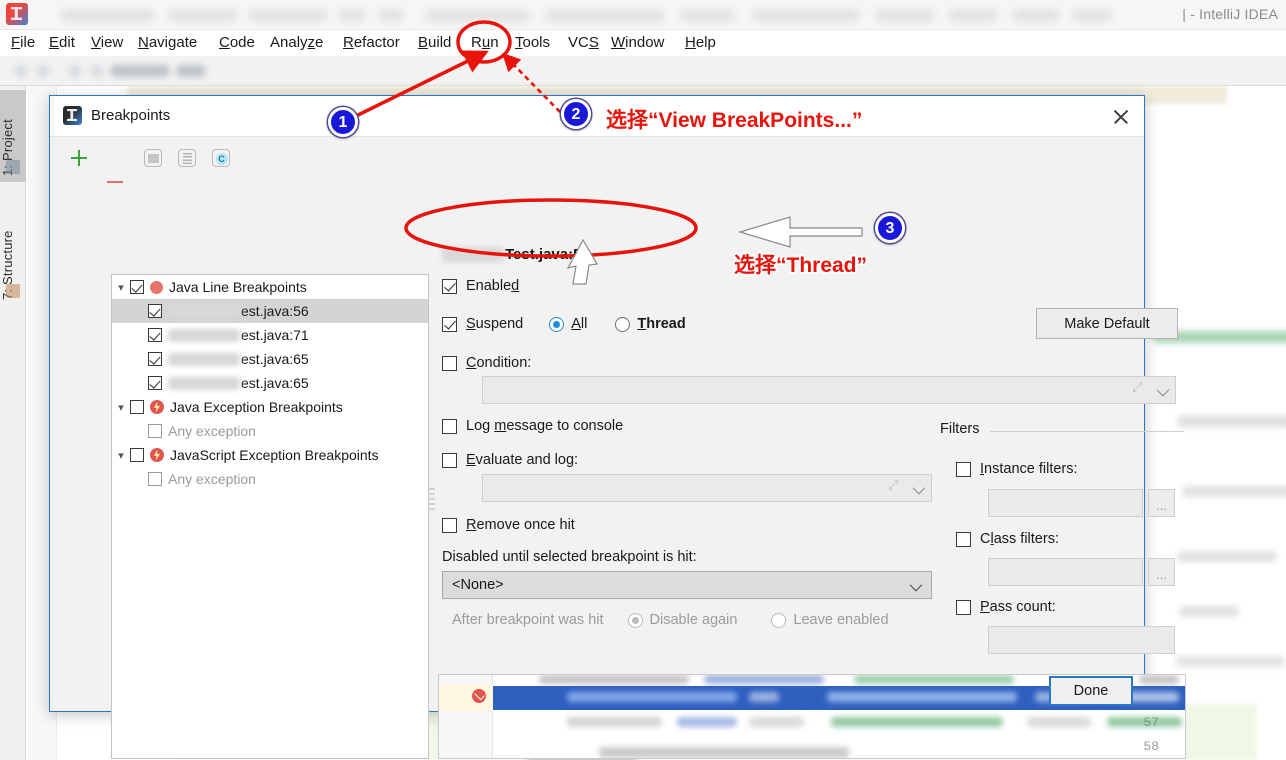 This screenshot has height=760, width=1286. What do you see at coordinates (510, 460) in the screenshot?
I see `evaluate-and-log-row: Evaluate and log:` at bounding box center [510, 460].